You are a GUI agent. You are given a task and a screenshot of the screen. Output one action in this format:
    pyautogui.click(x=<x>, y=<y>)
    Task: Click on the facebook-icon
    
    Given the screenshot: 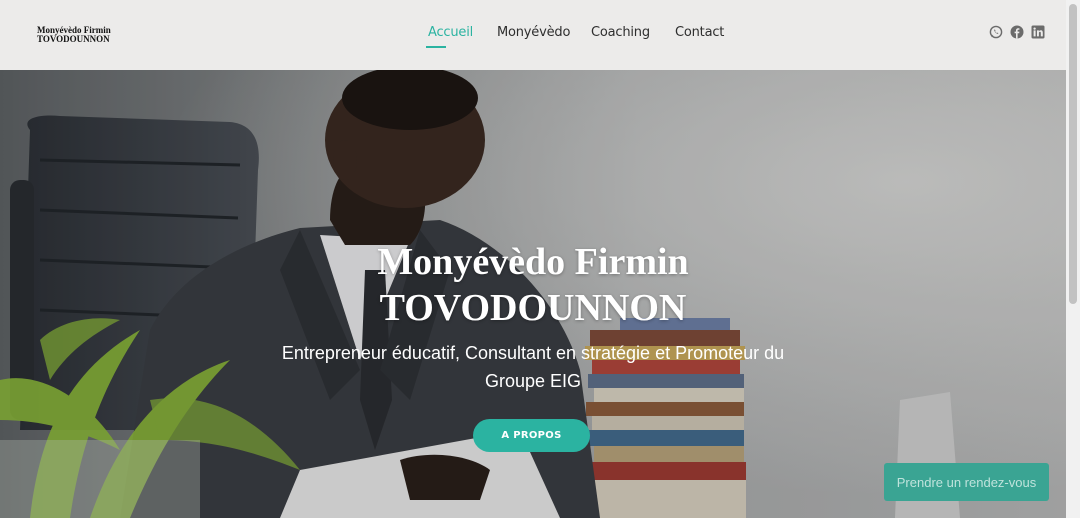 What is the action you would take?
    pyautogui.click(x=1017, y=32)
    